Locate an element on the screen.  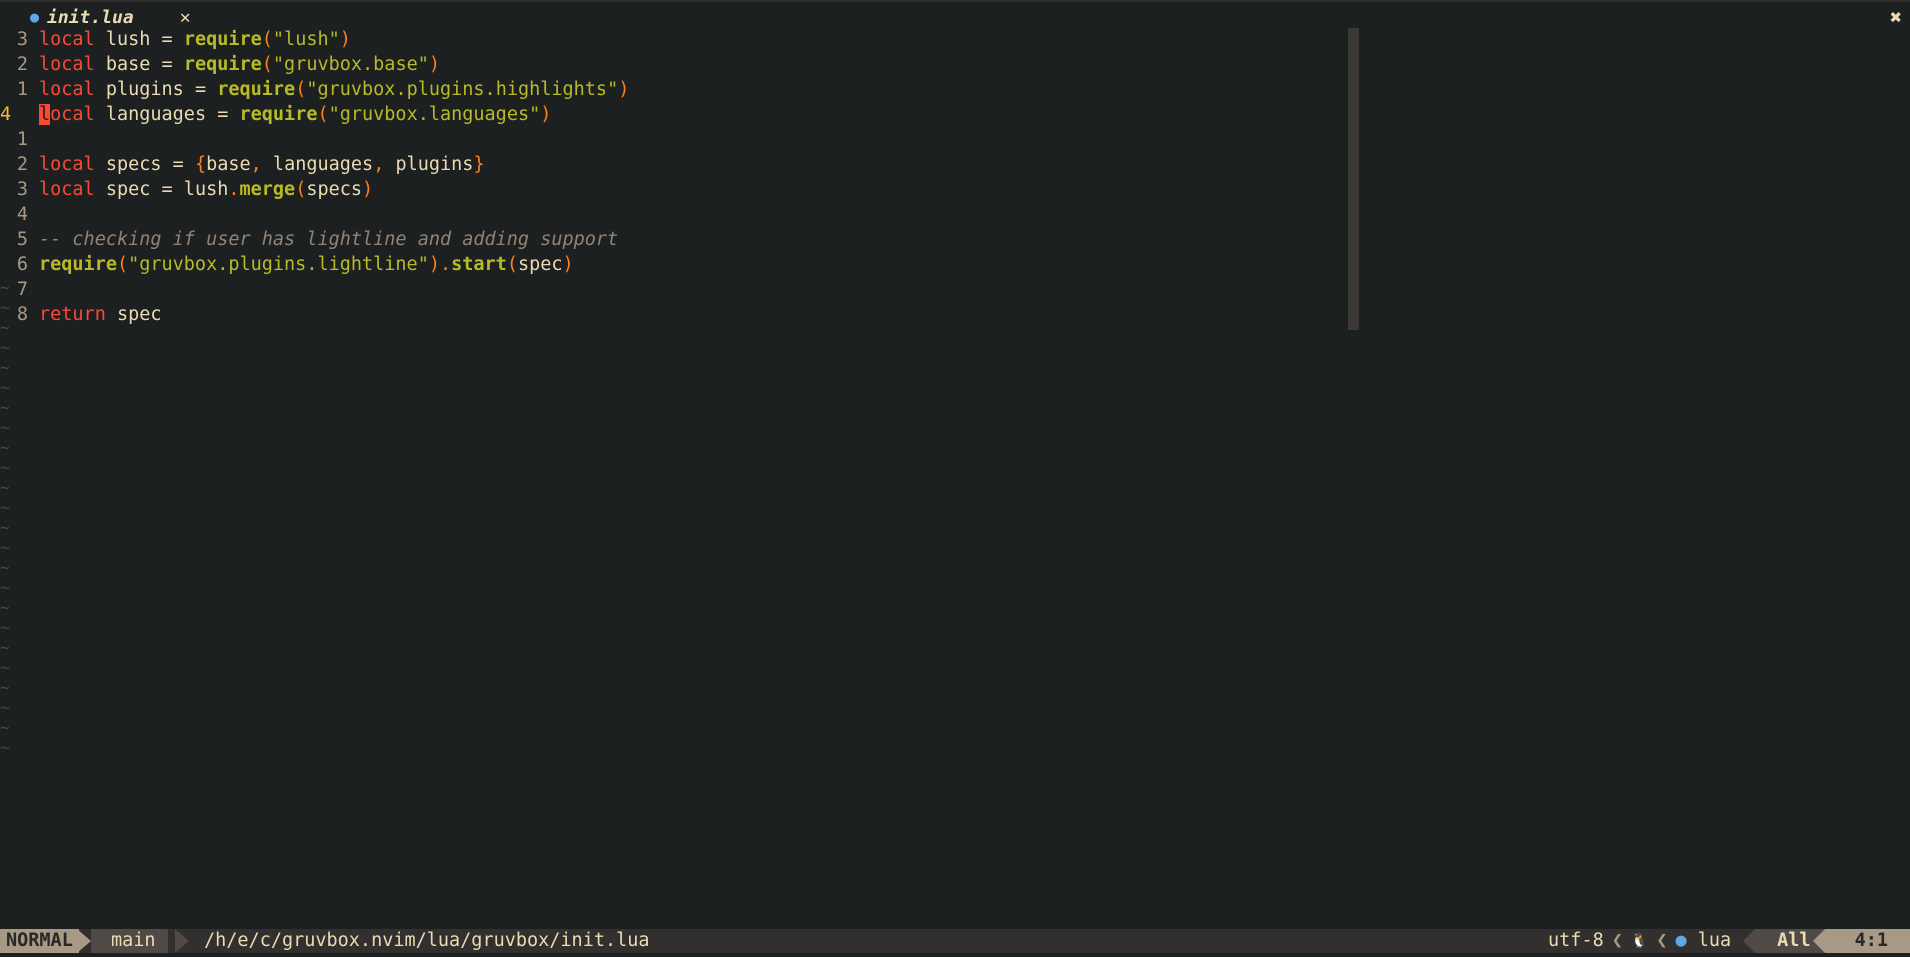
code-line: 8 return spec is located at coordinates (81, 314).